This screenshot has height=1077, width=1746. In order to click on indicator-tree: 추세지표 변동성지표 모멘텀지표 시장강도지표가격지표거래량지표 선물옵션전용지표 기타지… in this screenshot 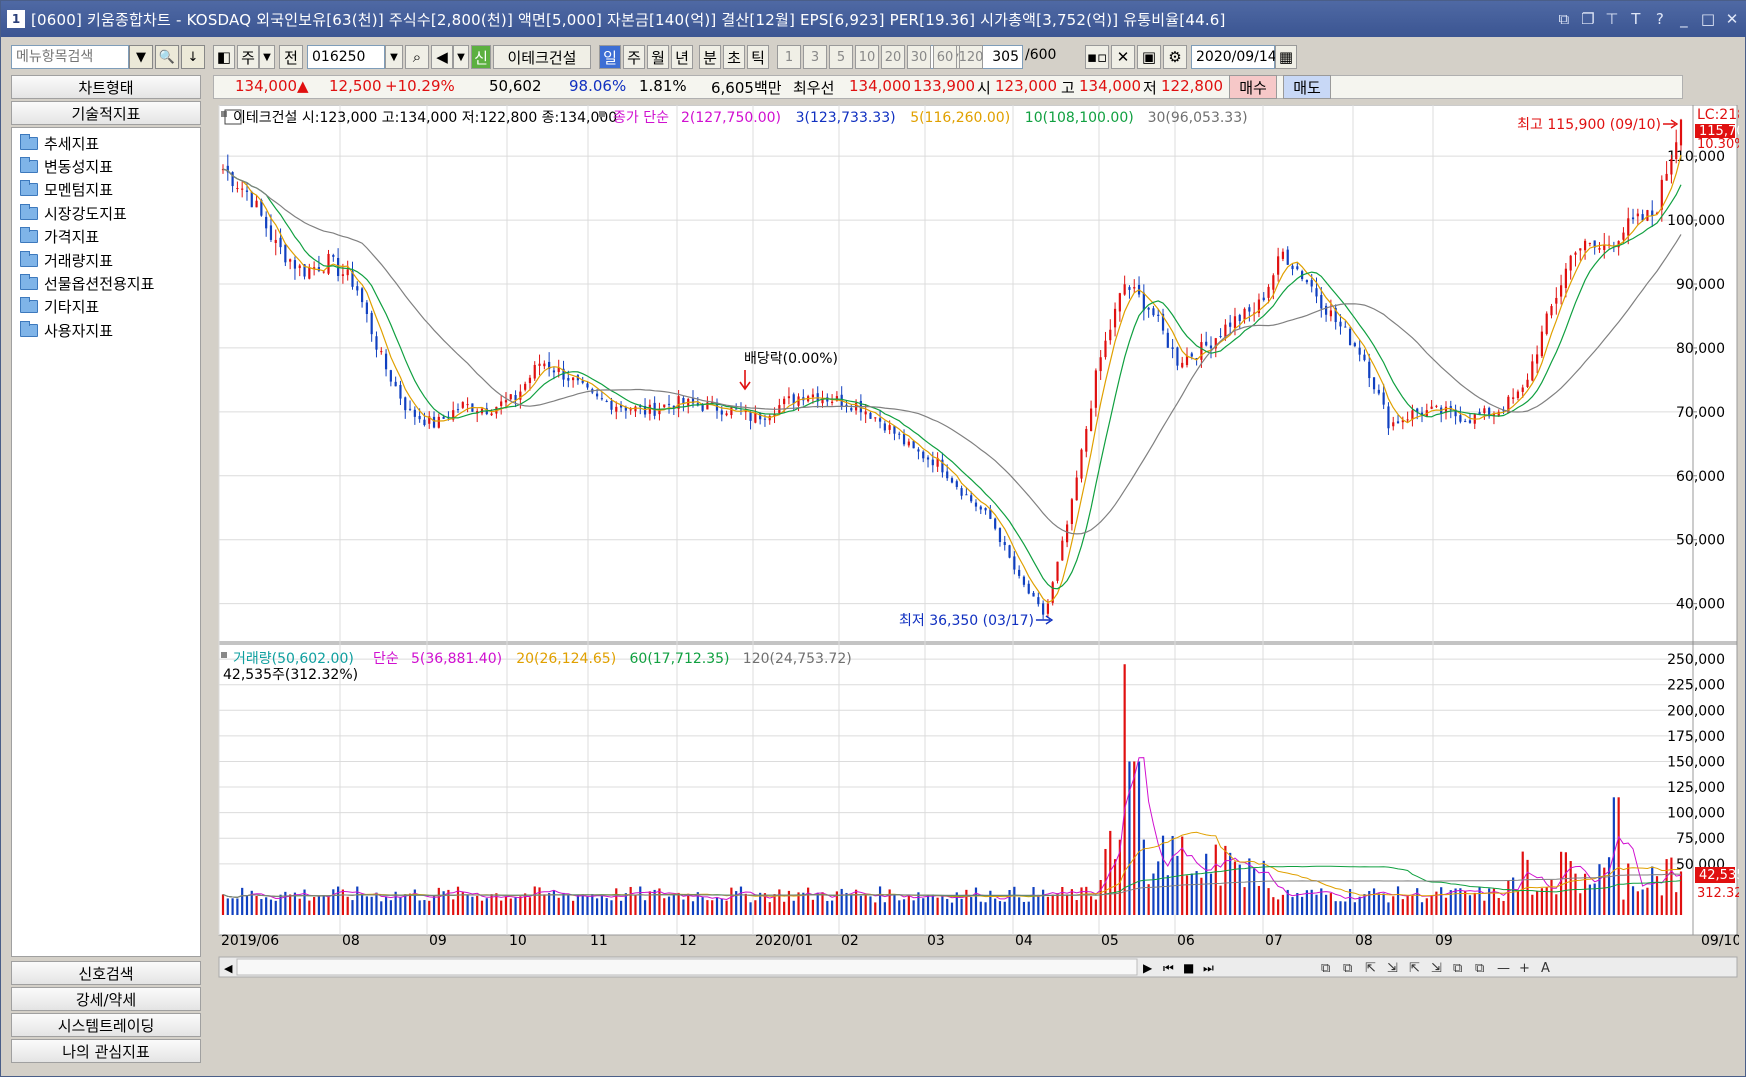, I will do `click(106, 542)`.